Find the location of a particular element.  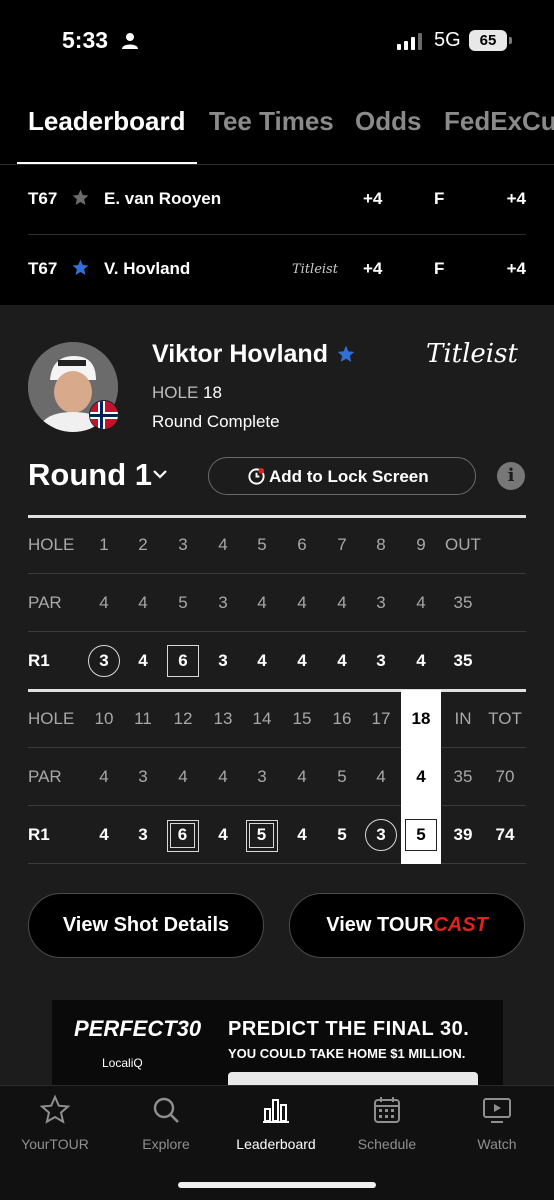

nav-label: Watch is located at coordinates (497, 1144).